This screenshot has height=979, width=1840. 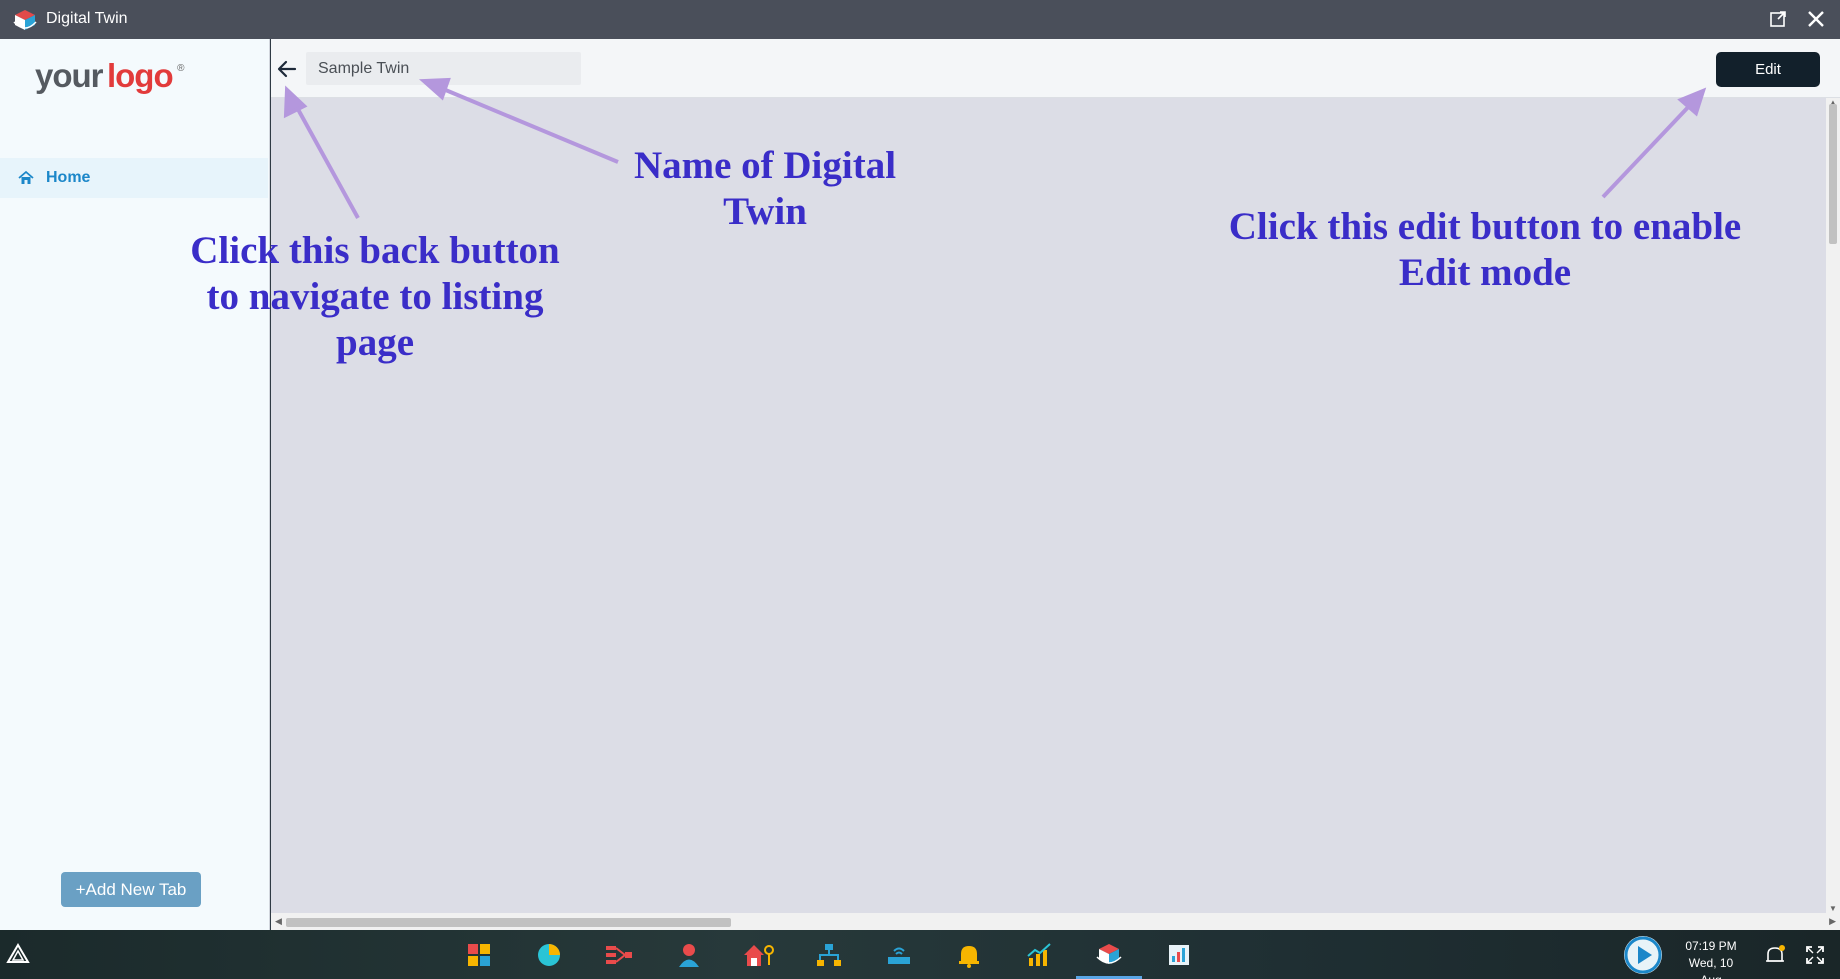 What do you see at coordinates (25, 20) in the screenshot?
I see `digital-twin-app-icon` at bounding box center [25, 20].